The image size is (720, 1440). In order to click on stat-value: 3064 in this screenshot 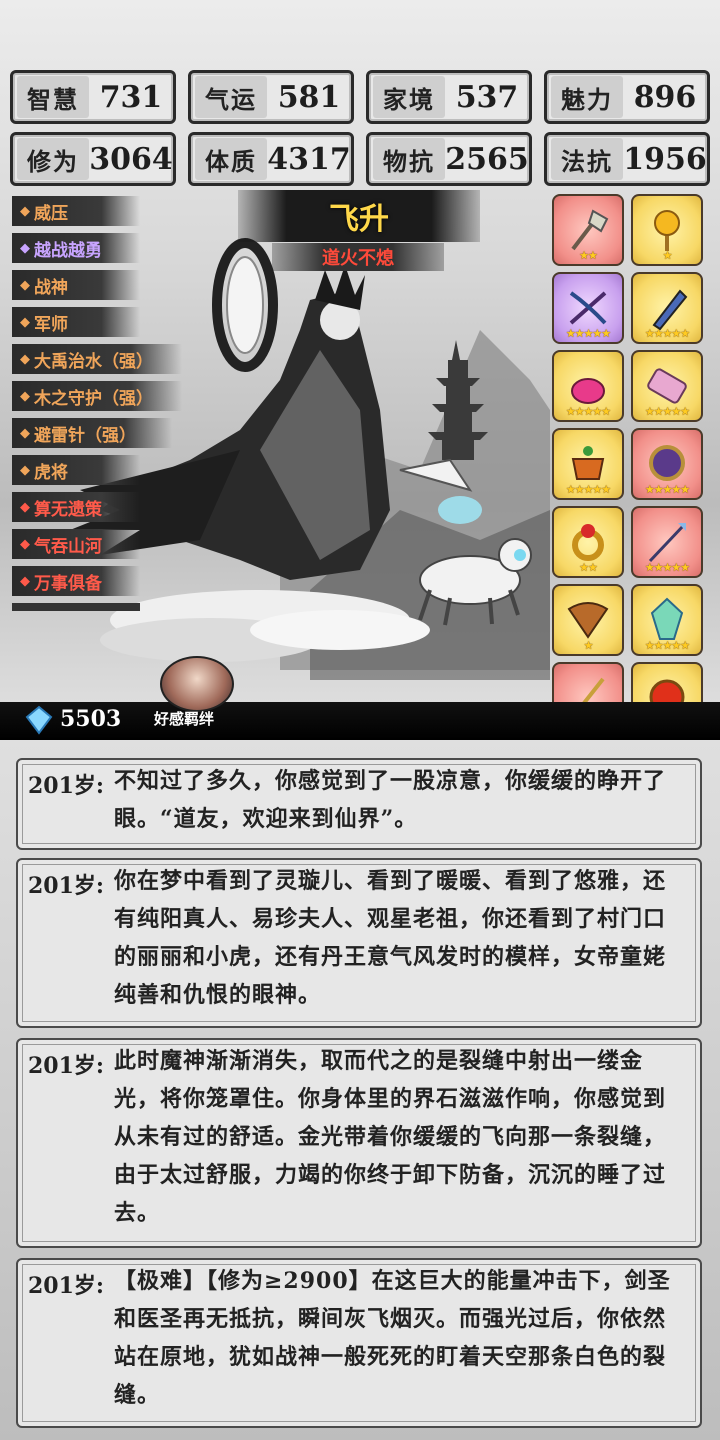, I will do `click(131, 159)`.